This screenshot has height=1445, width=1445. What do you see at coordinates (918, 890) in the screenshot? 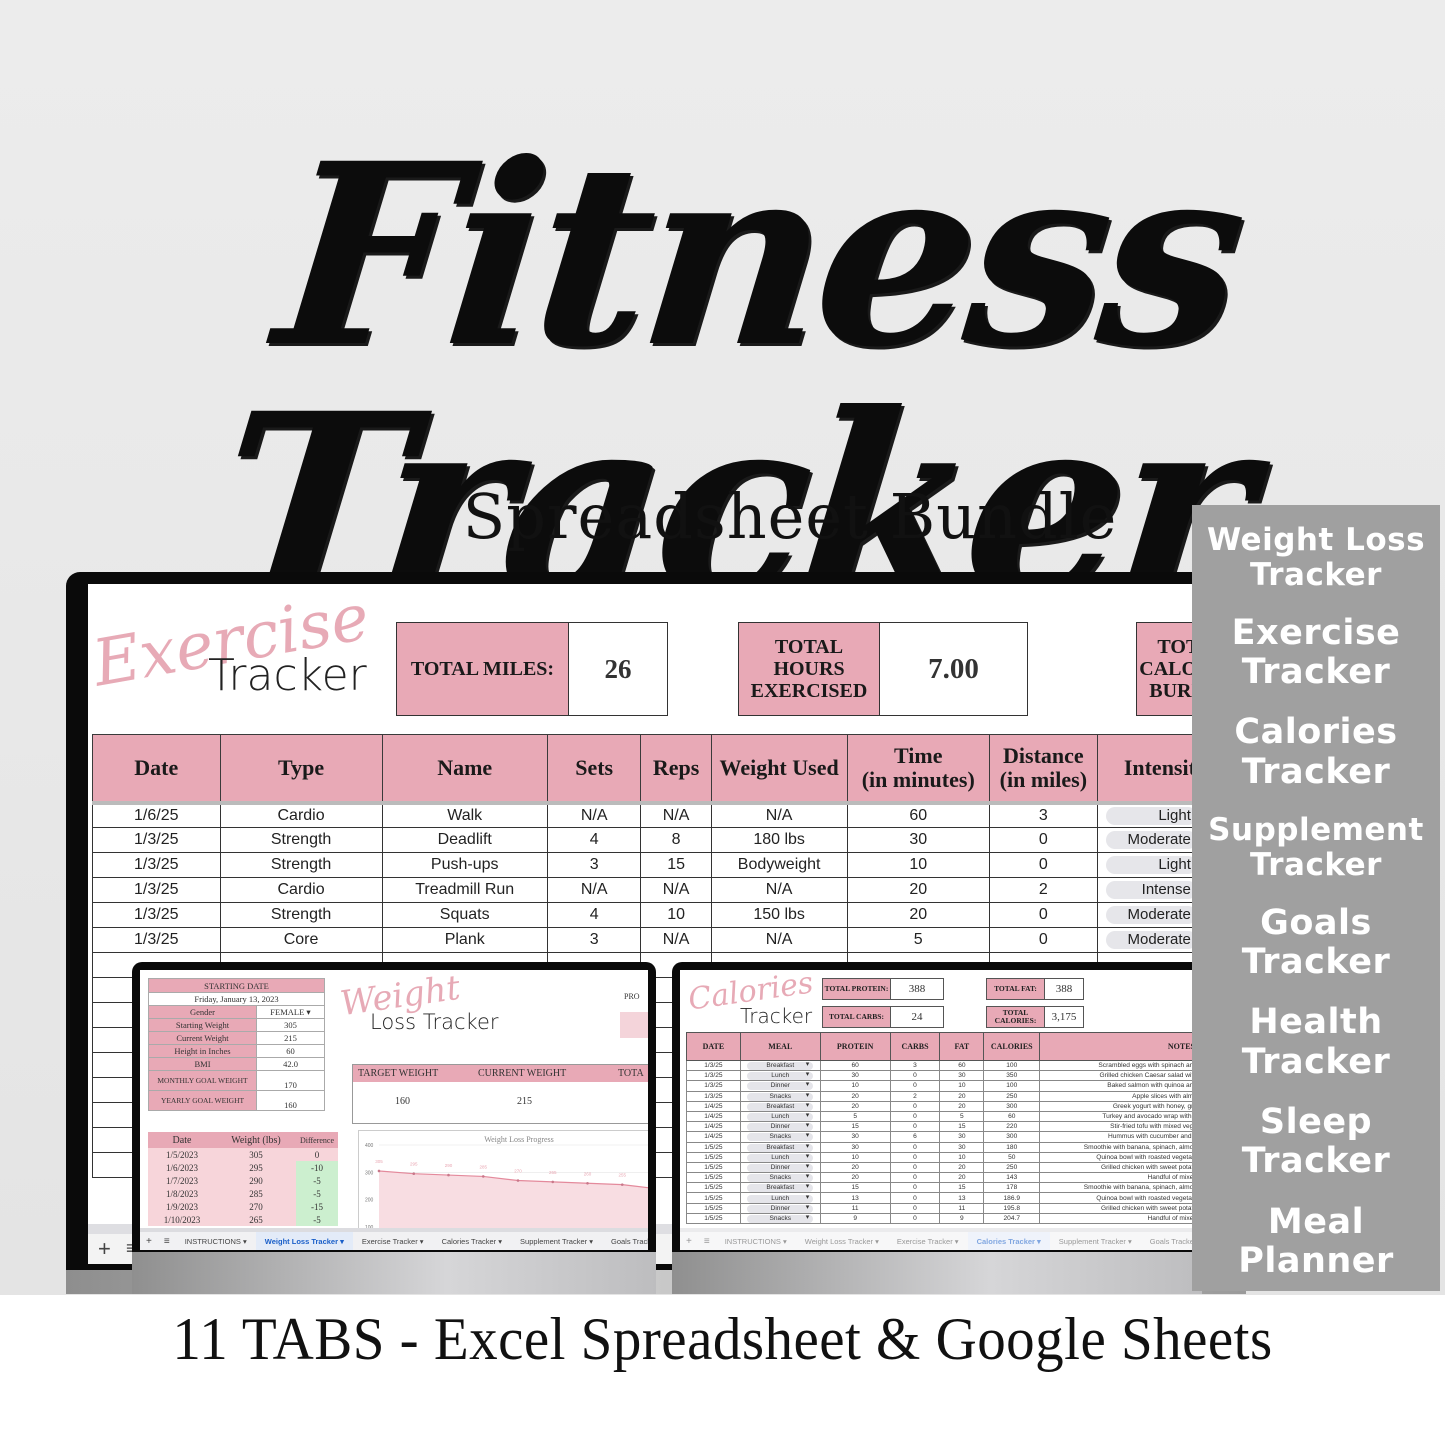
I see `exercise-cell: 20` at bounding box center [918, 890].